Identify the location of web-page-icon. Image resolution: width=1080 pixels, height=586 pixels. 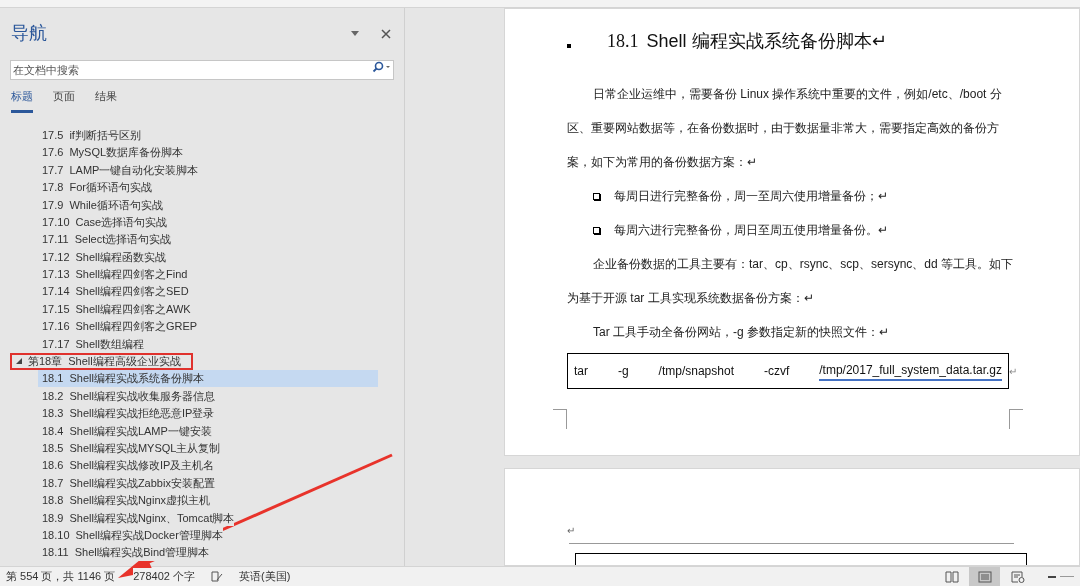
(1017, 576).